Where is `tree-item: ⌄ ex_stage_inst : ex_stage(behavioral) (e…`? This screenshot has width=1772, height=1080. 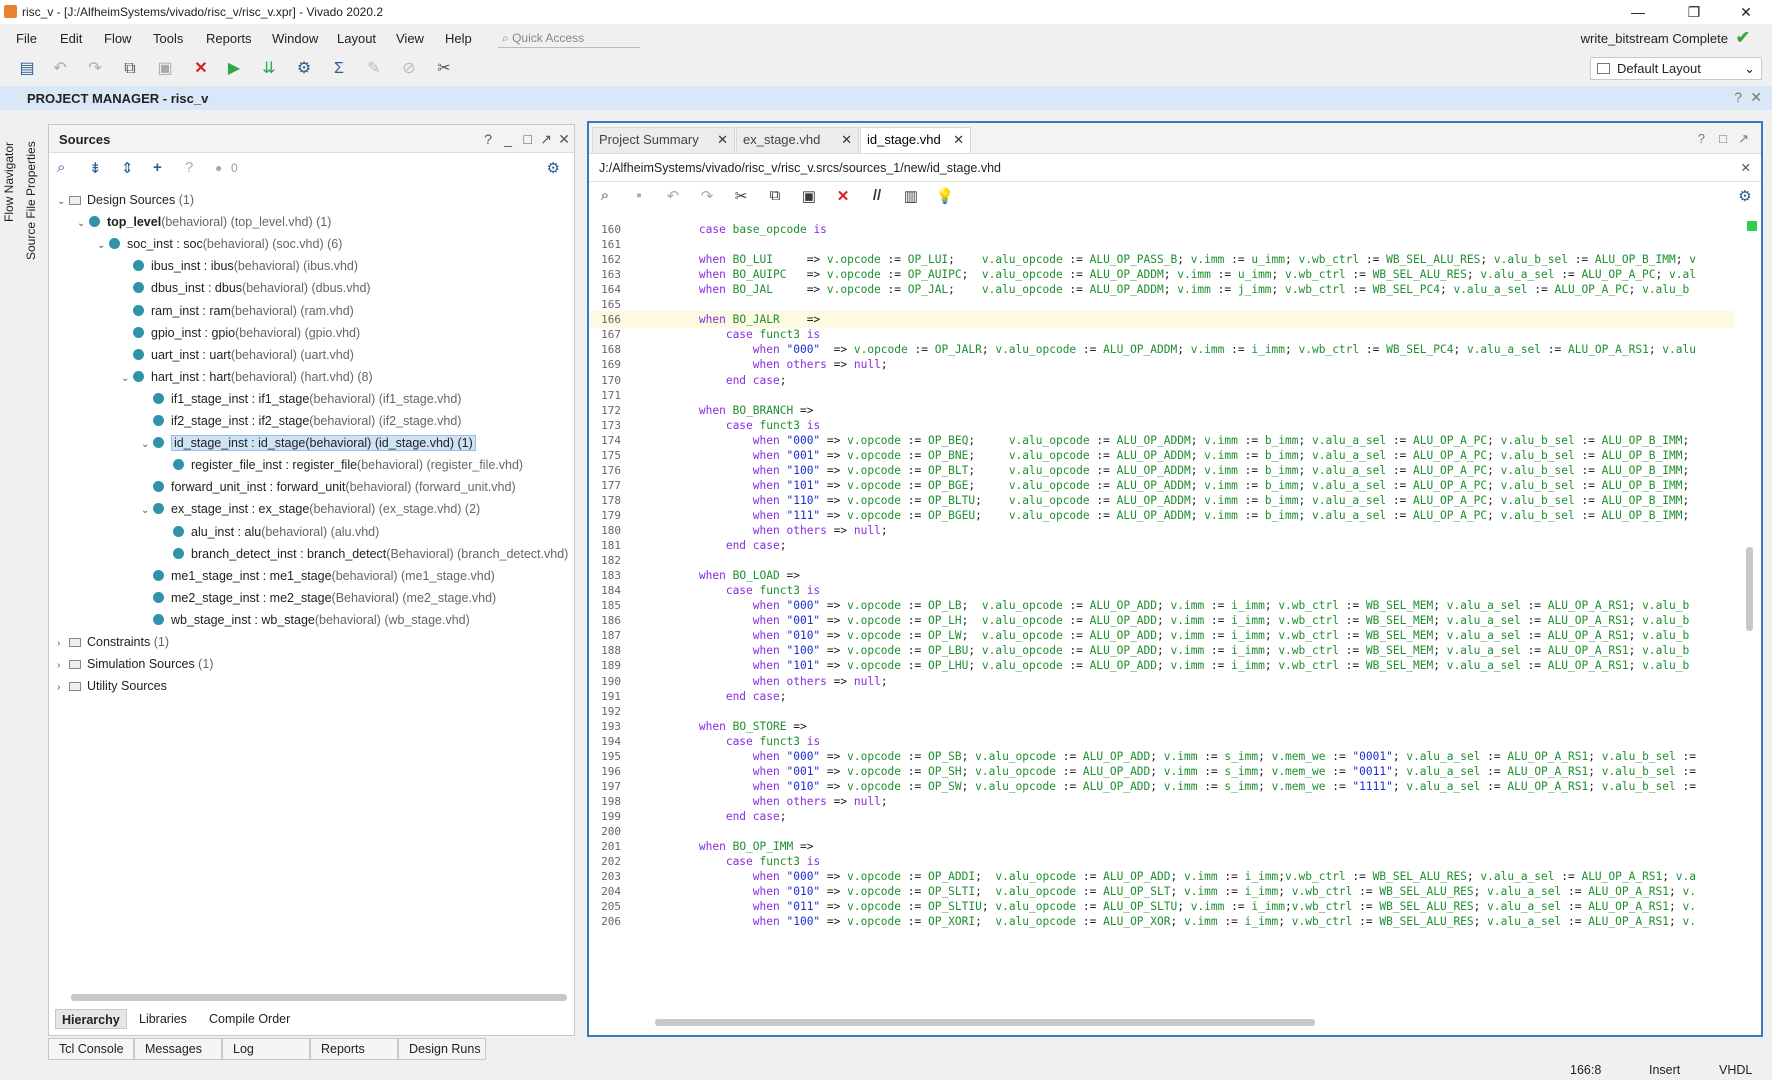
tree-item: ⌄ ex_stage_inst : ex_stage(behavioral) (e… is located at coordinates (310, 509).